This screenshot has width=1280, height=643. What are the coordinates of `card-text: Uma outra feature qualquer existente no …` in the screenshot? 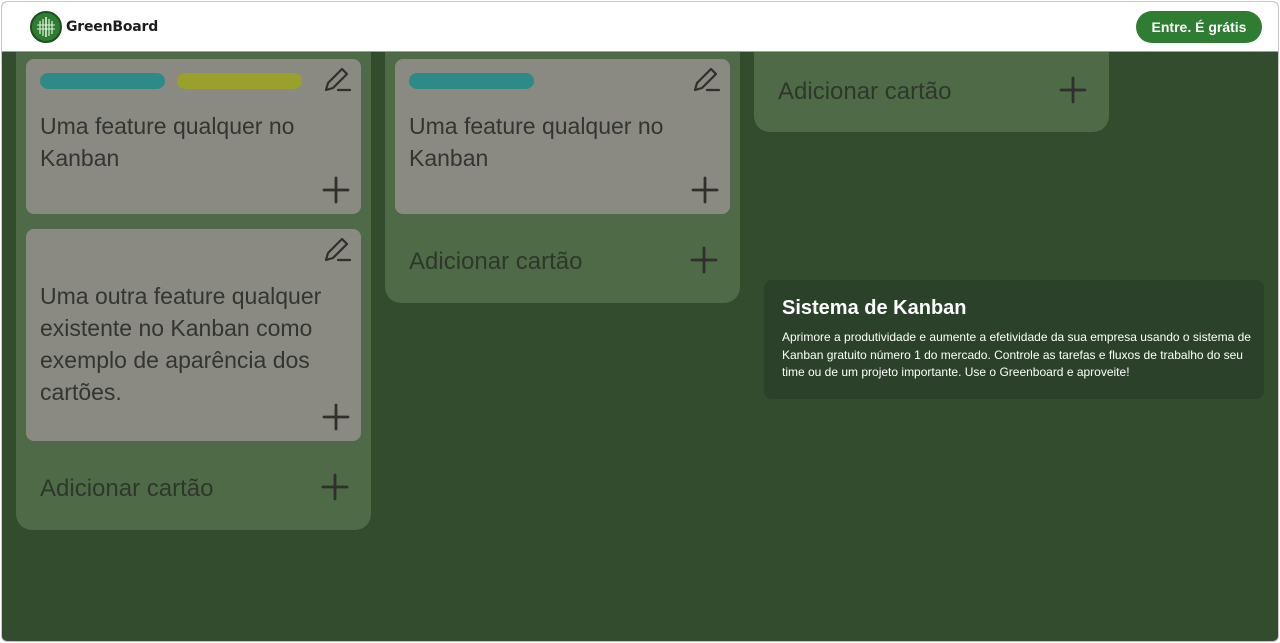 It's located at (181, 344).